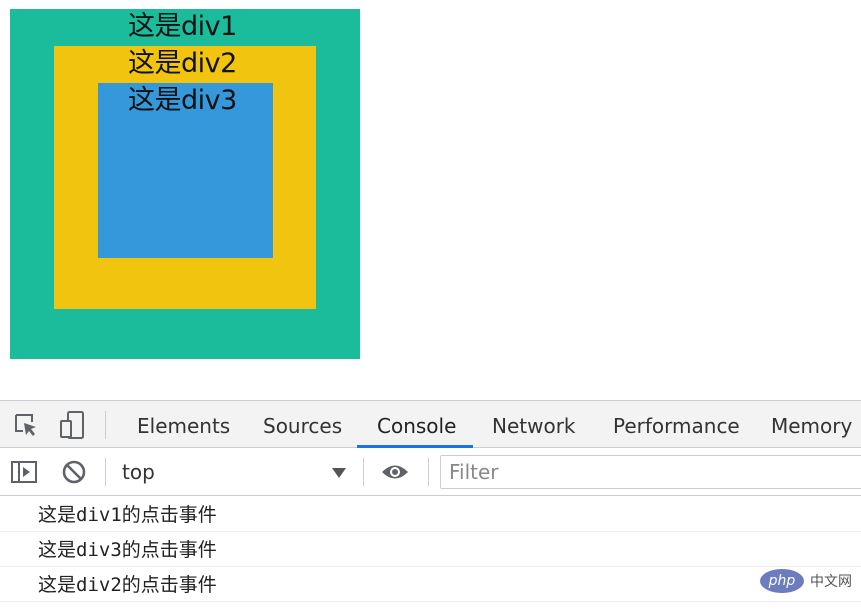 Image resolution: width=861 pixels, height=613 pixels. What do you see at coordinates (183, 424) in the screenshot?
I see `tab-elements: Elements` at bounding box center [183, 424].